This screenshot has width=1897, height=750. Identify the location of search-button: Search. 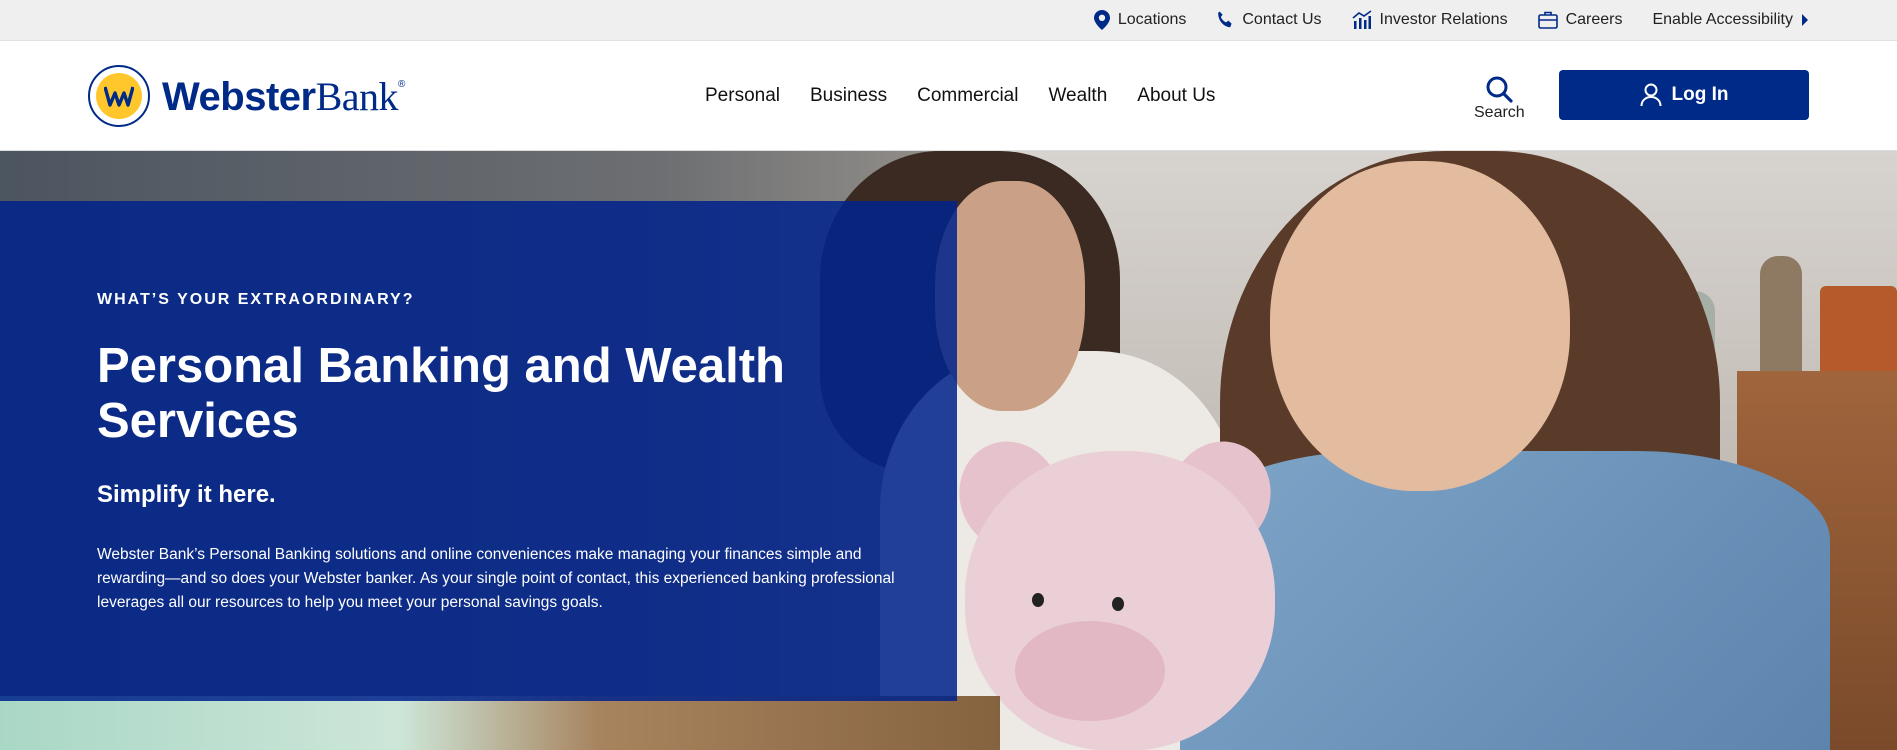
(1499, 98).